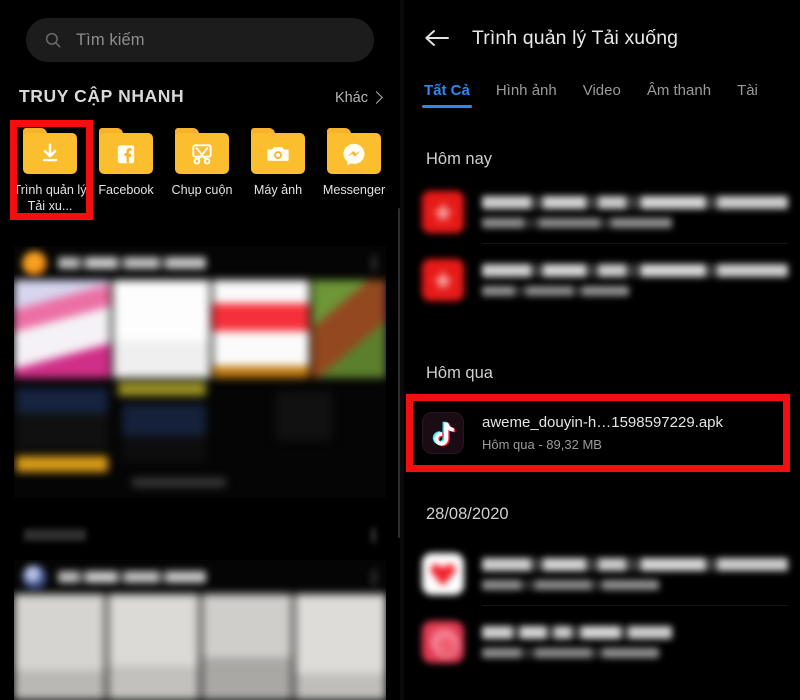 The height and width of the screenshot is (700, 800). I want to click on tab-all: Tất Cả, so click(447, 95).